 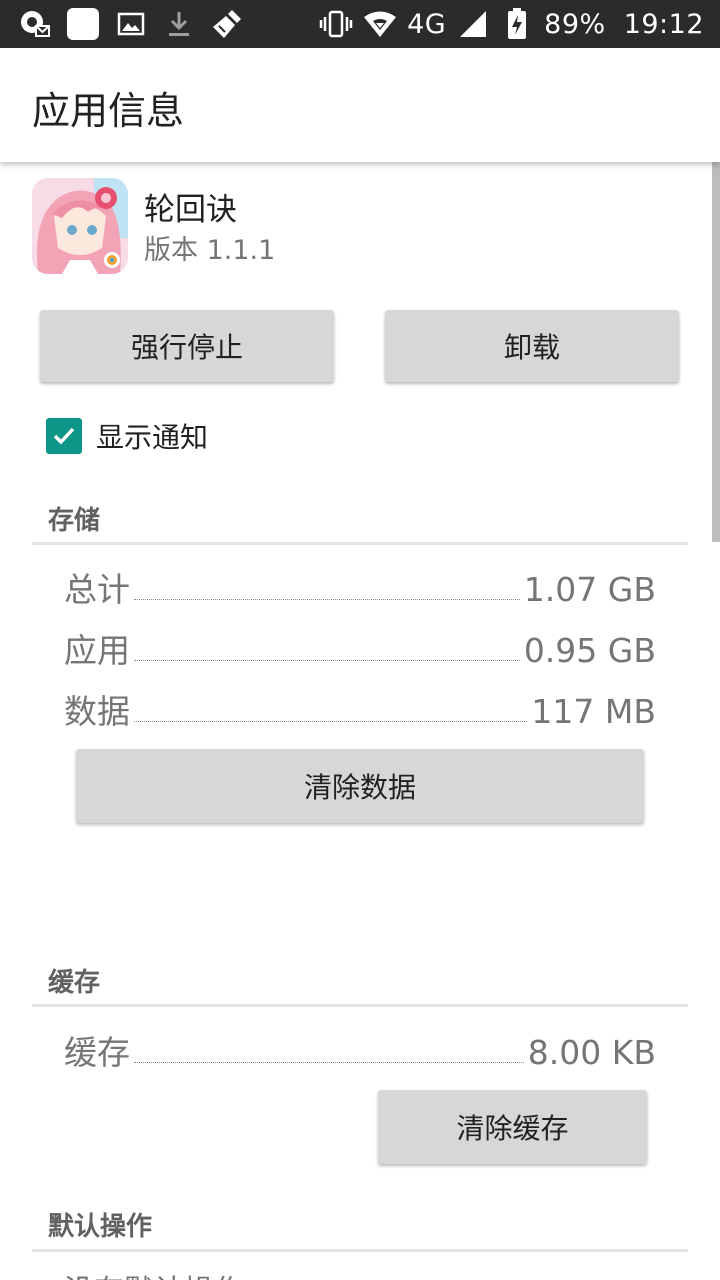 What do you see at coordinates (716, 352) in the screenshot?
I see `scrollbar` at bounding box center [716, 352].